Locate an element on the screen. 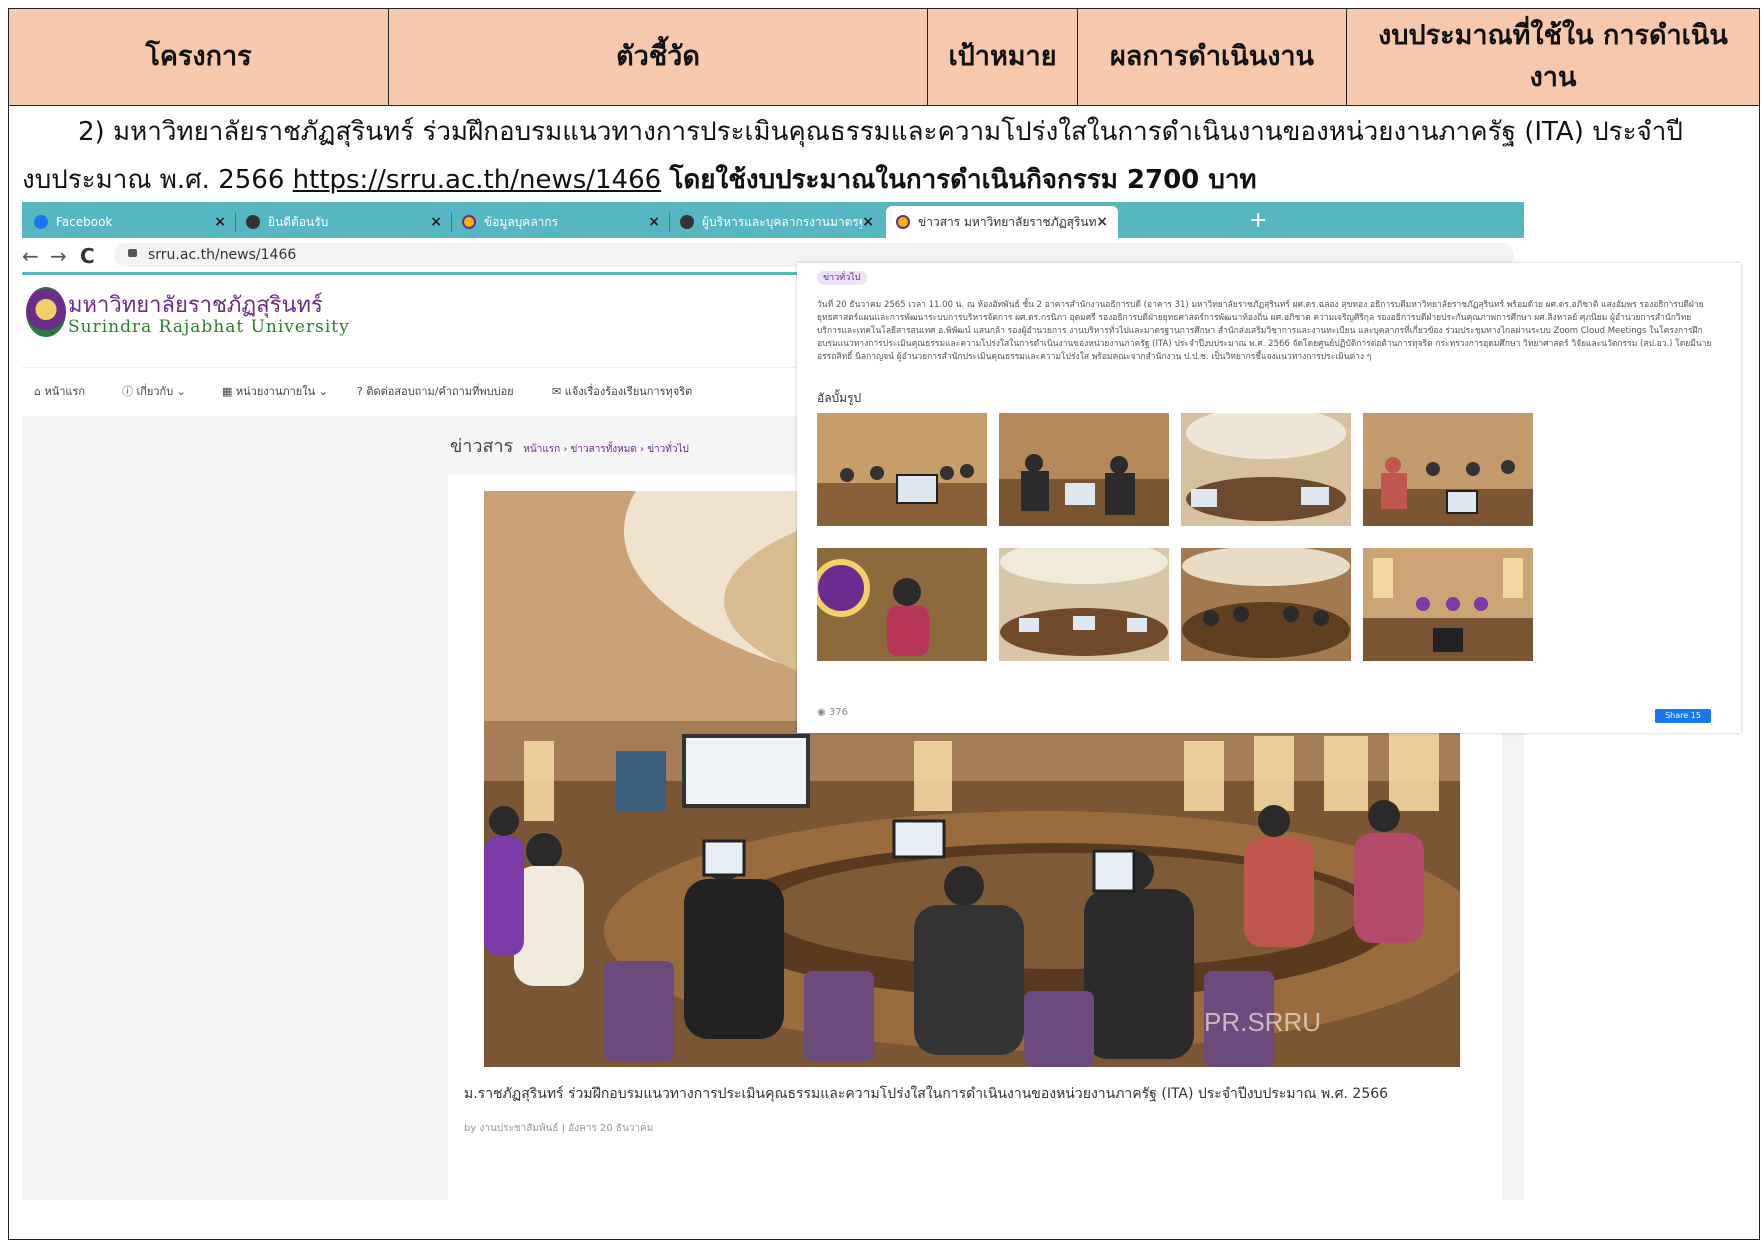  tab-label: ข้อมูลบุคลากร is located at coordinates (521, 221).